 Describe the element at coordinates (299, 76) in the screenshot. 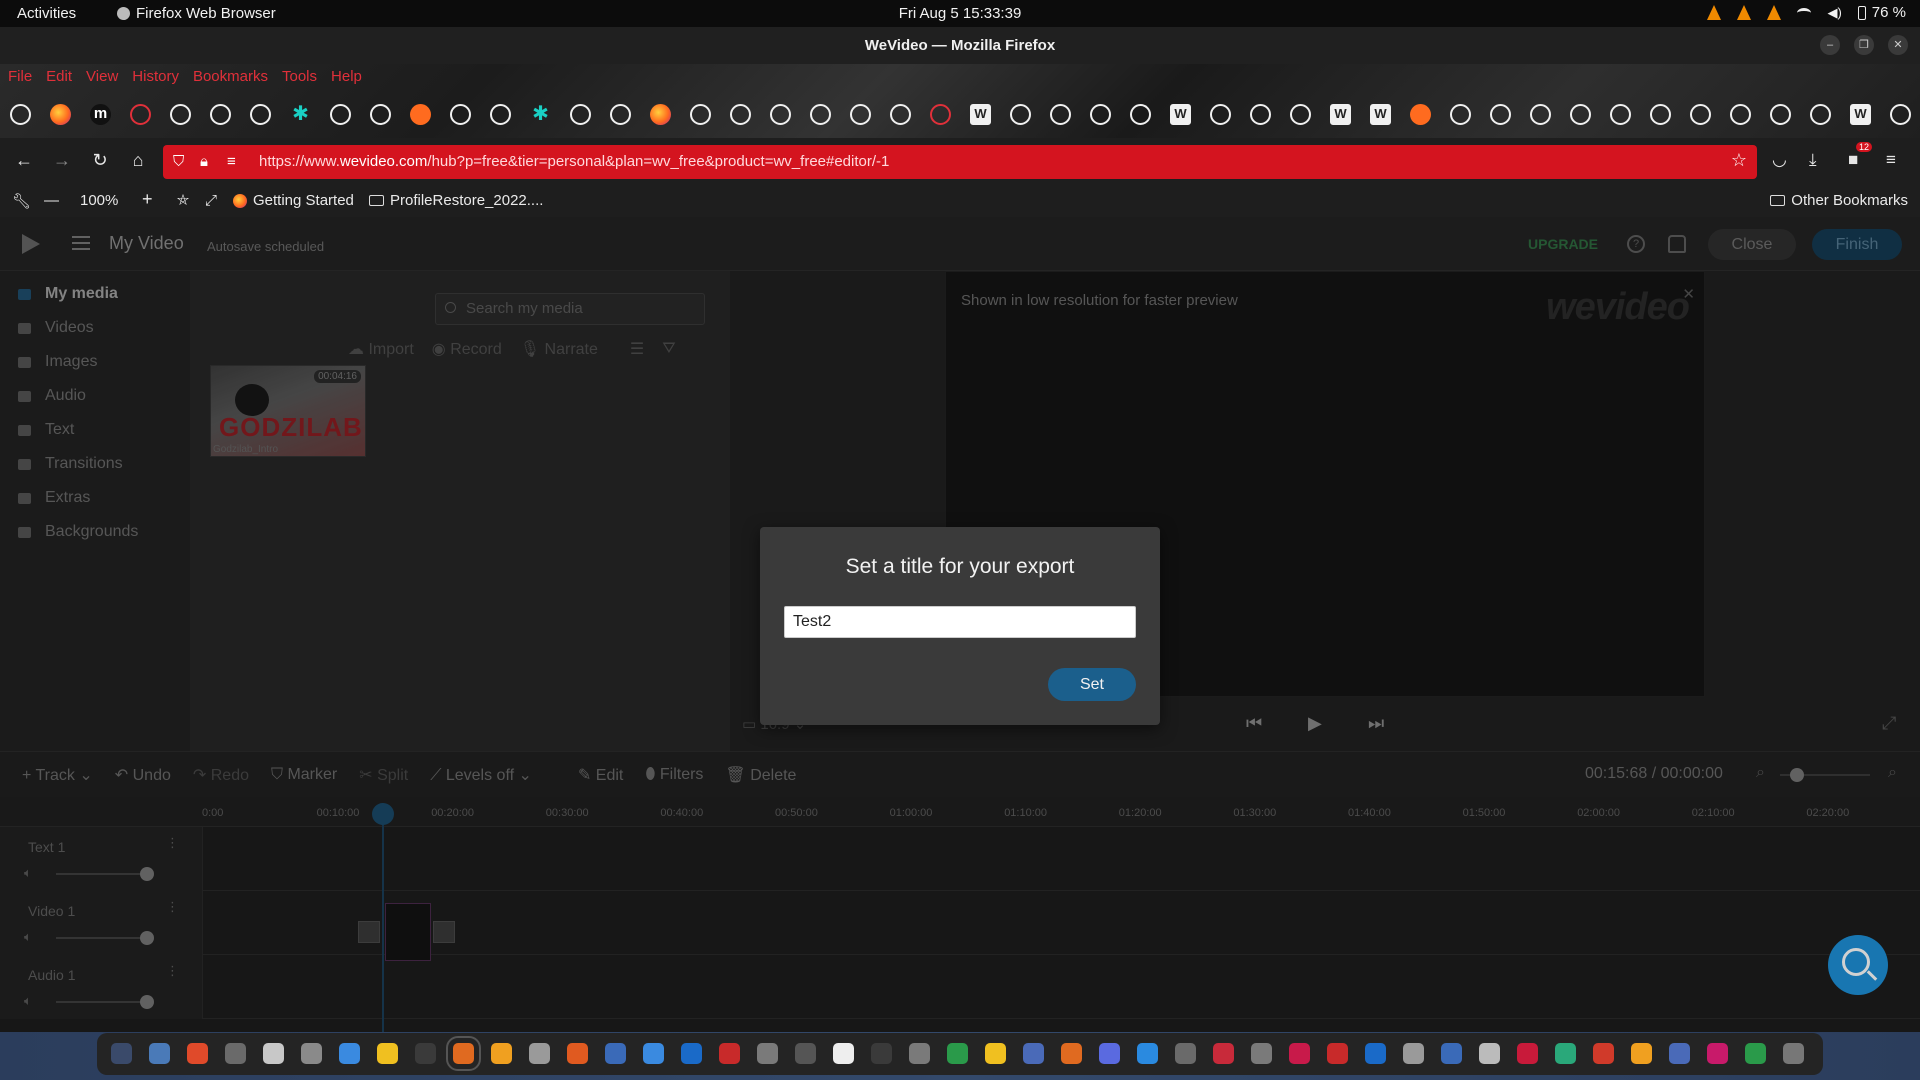

I see `menu-tools: Tools` at that location.